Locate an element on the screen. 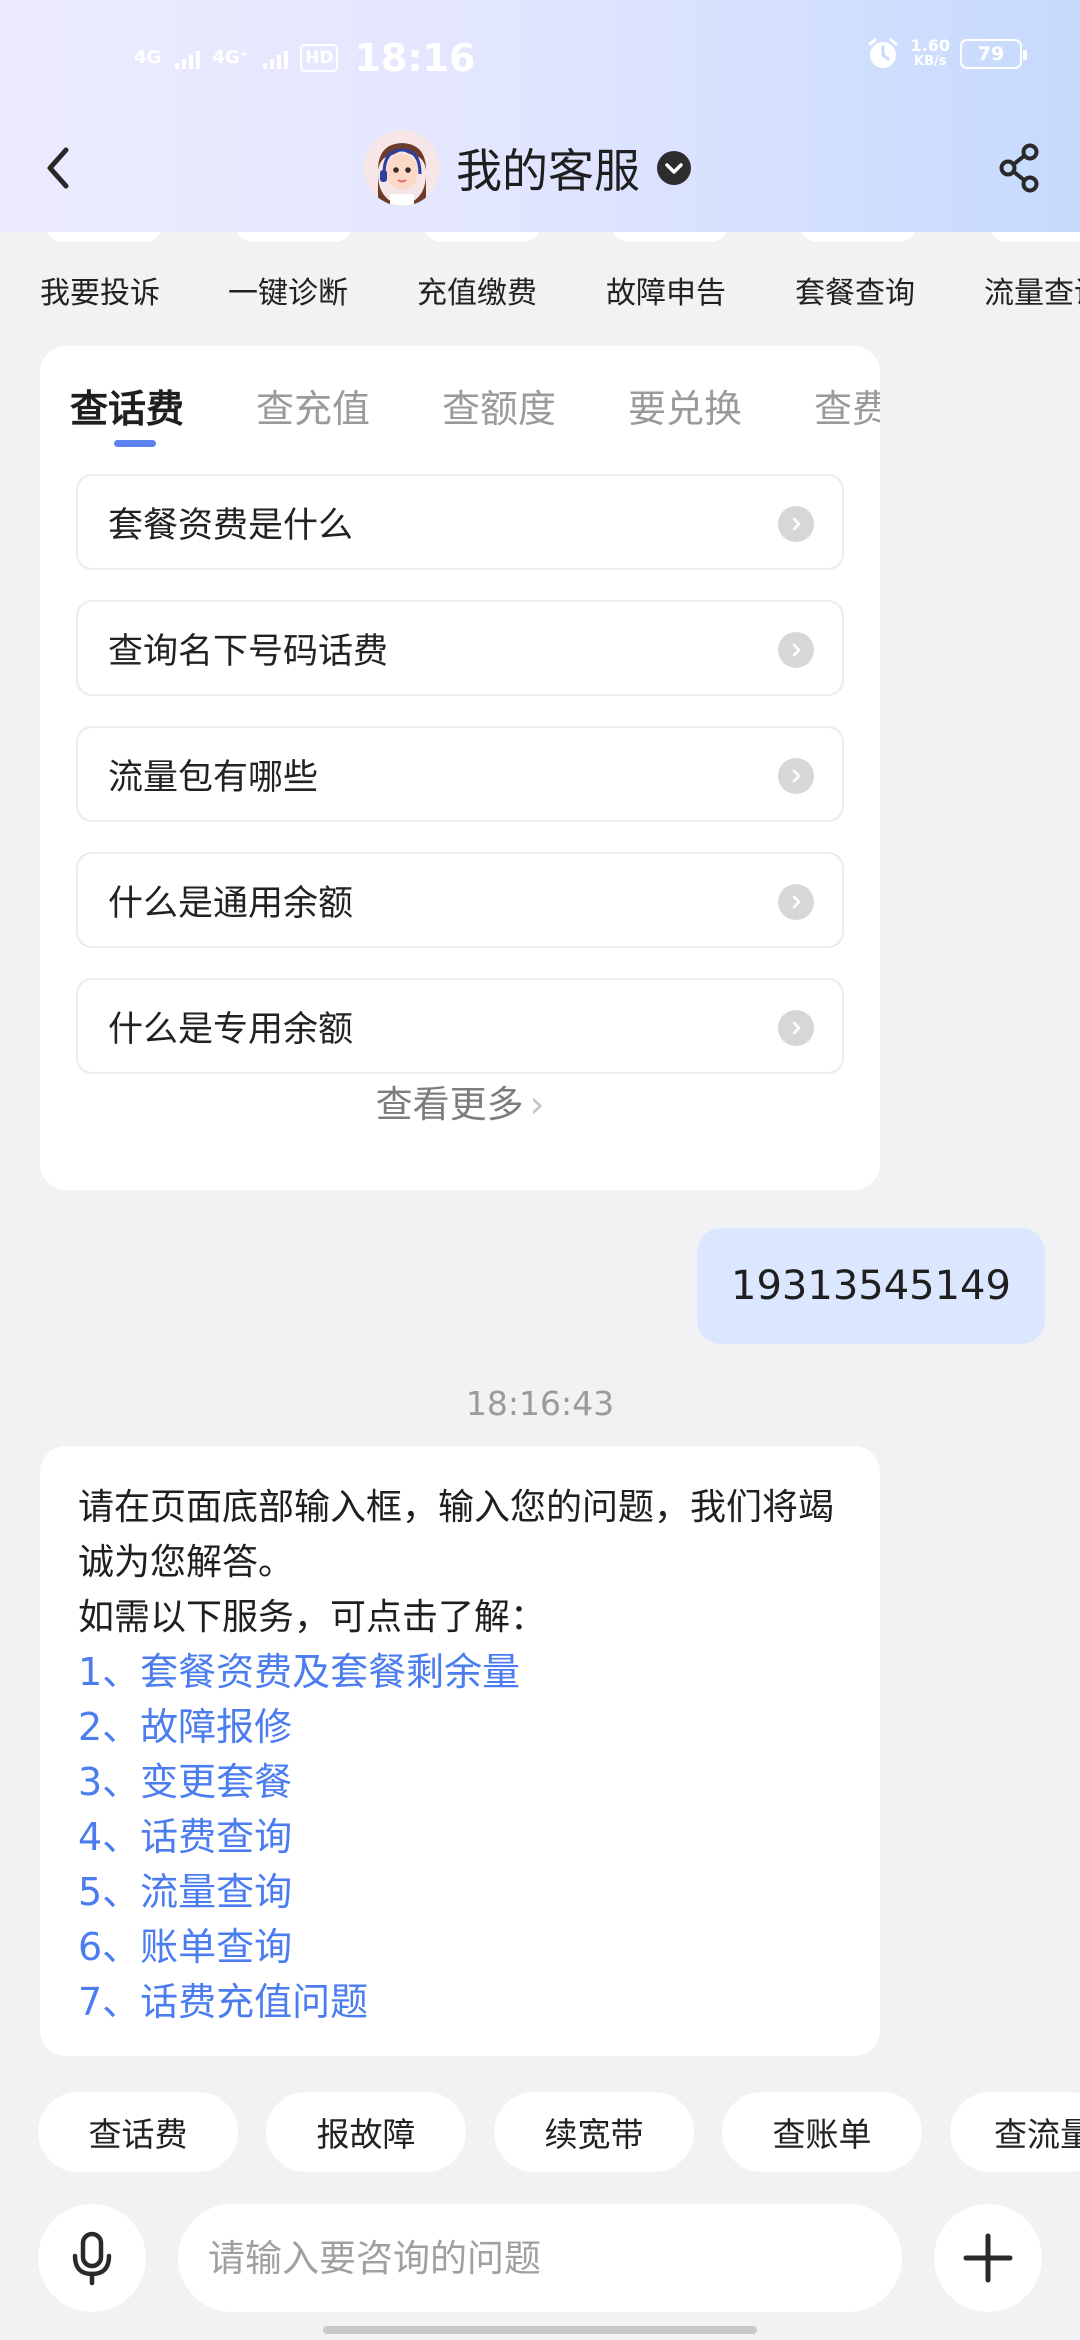 This screenshot has width=1080, height=2340. microphone-icon is located at coordinates (92, 2258).